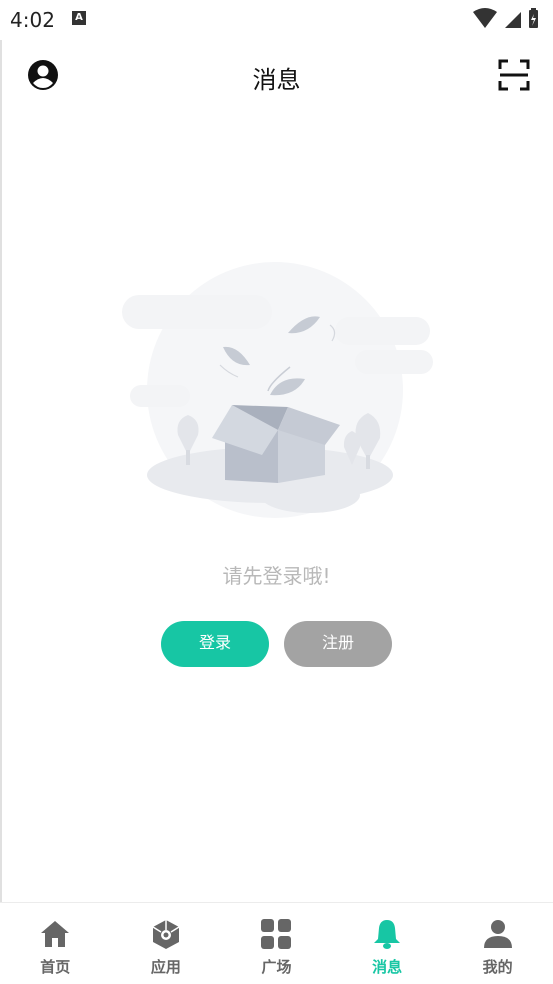 The width and height of the screenshot is (553, 984). I want to click on register-button: 注册, so click(338, 644).